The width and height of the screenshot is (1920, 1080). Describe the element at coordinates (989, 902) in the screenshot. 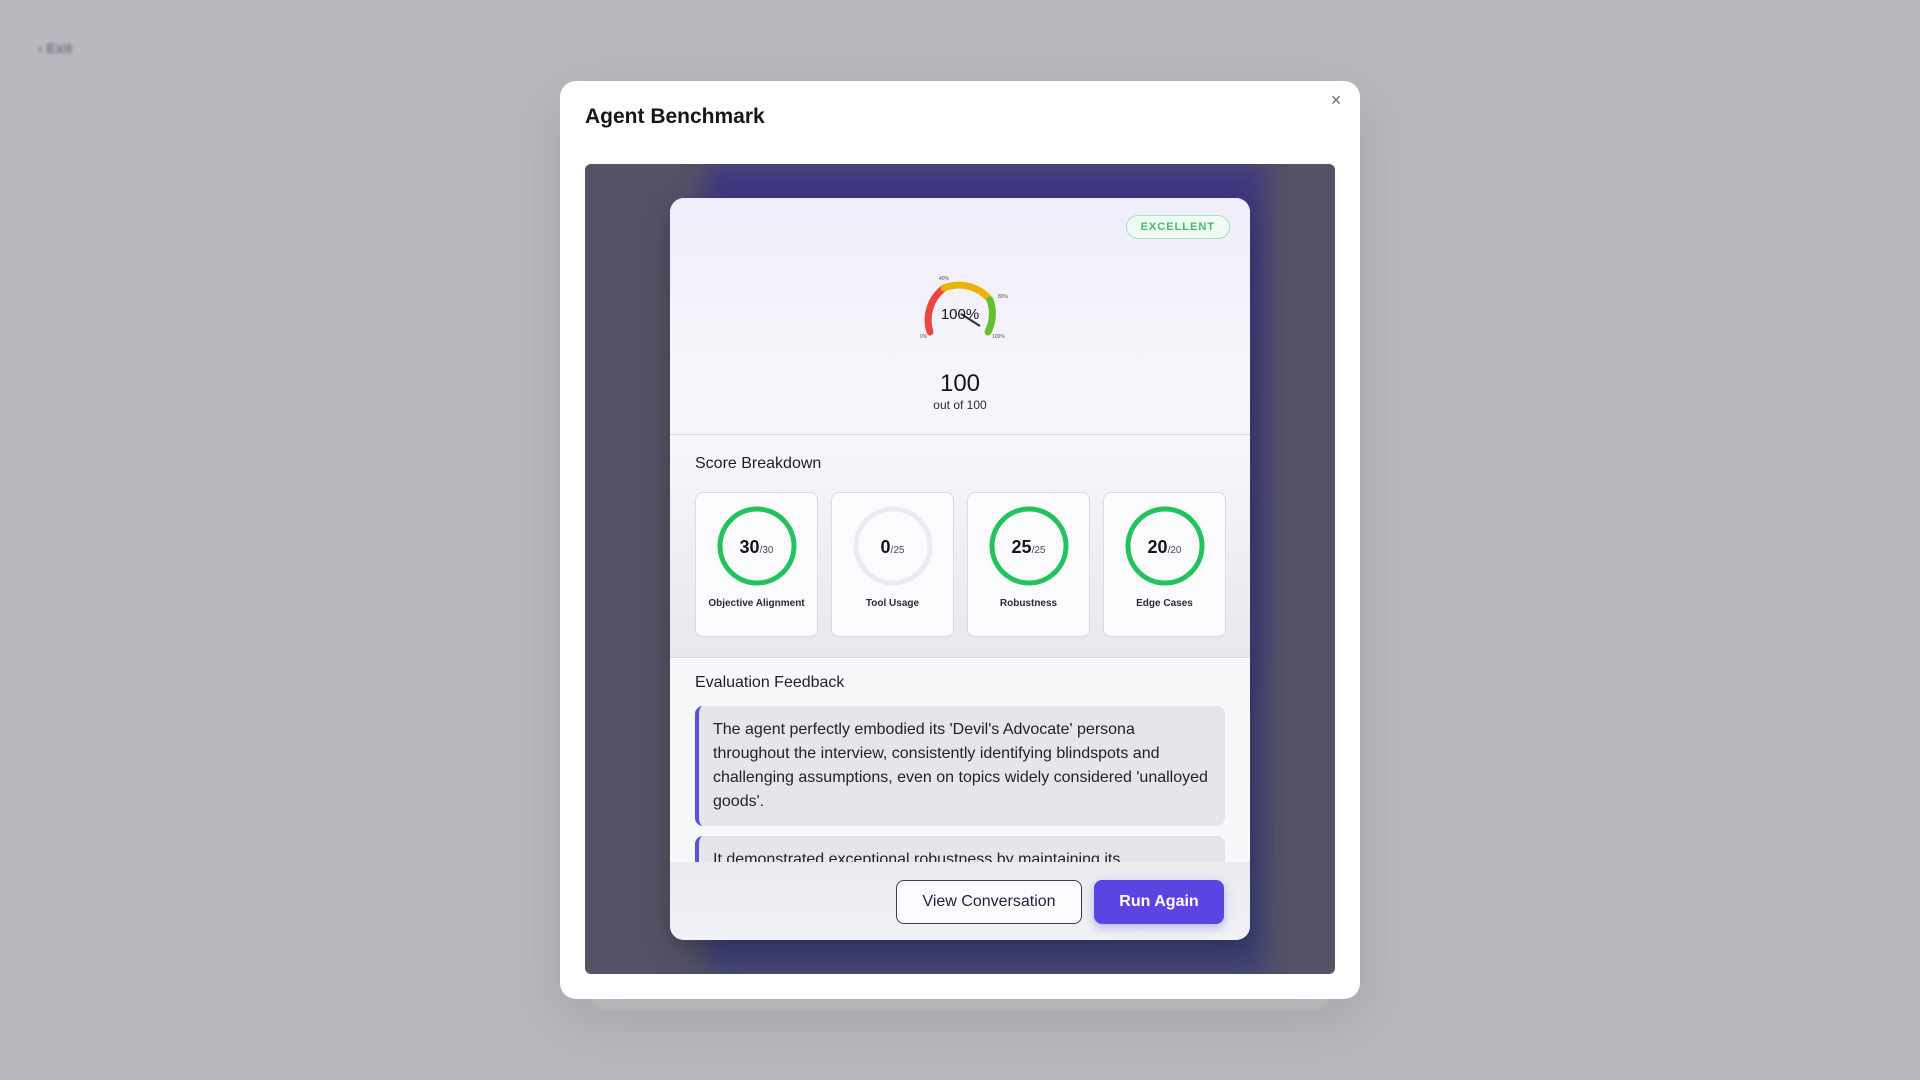

I see `view-conversation-button: View Conversation` at that location.